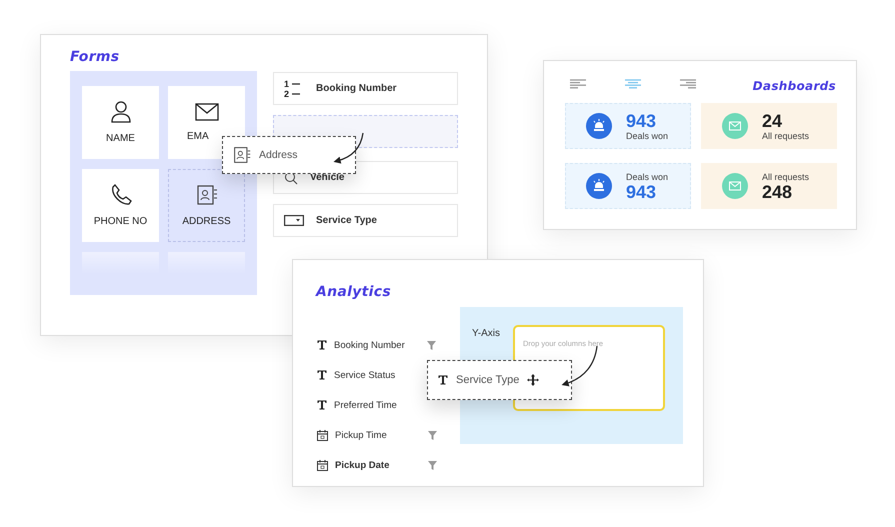 The height and width of the screenshot is (527, 895). I want to click on form-field: 1 2 Booking Number, so click(365, 88).